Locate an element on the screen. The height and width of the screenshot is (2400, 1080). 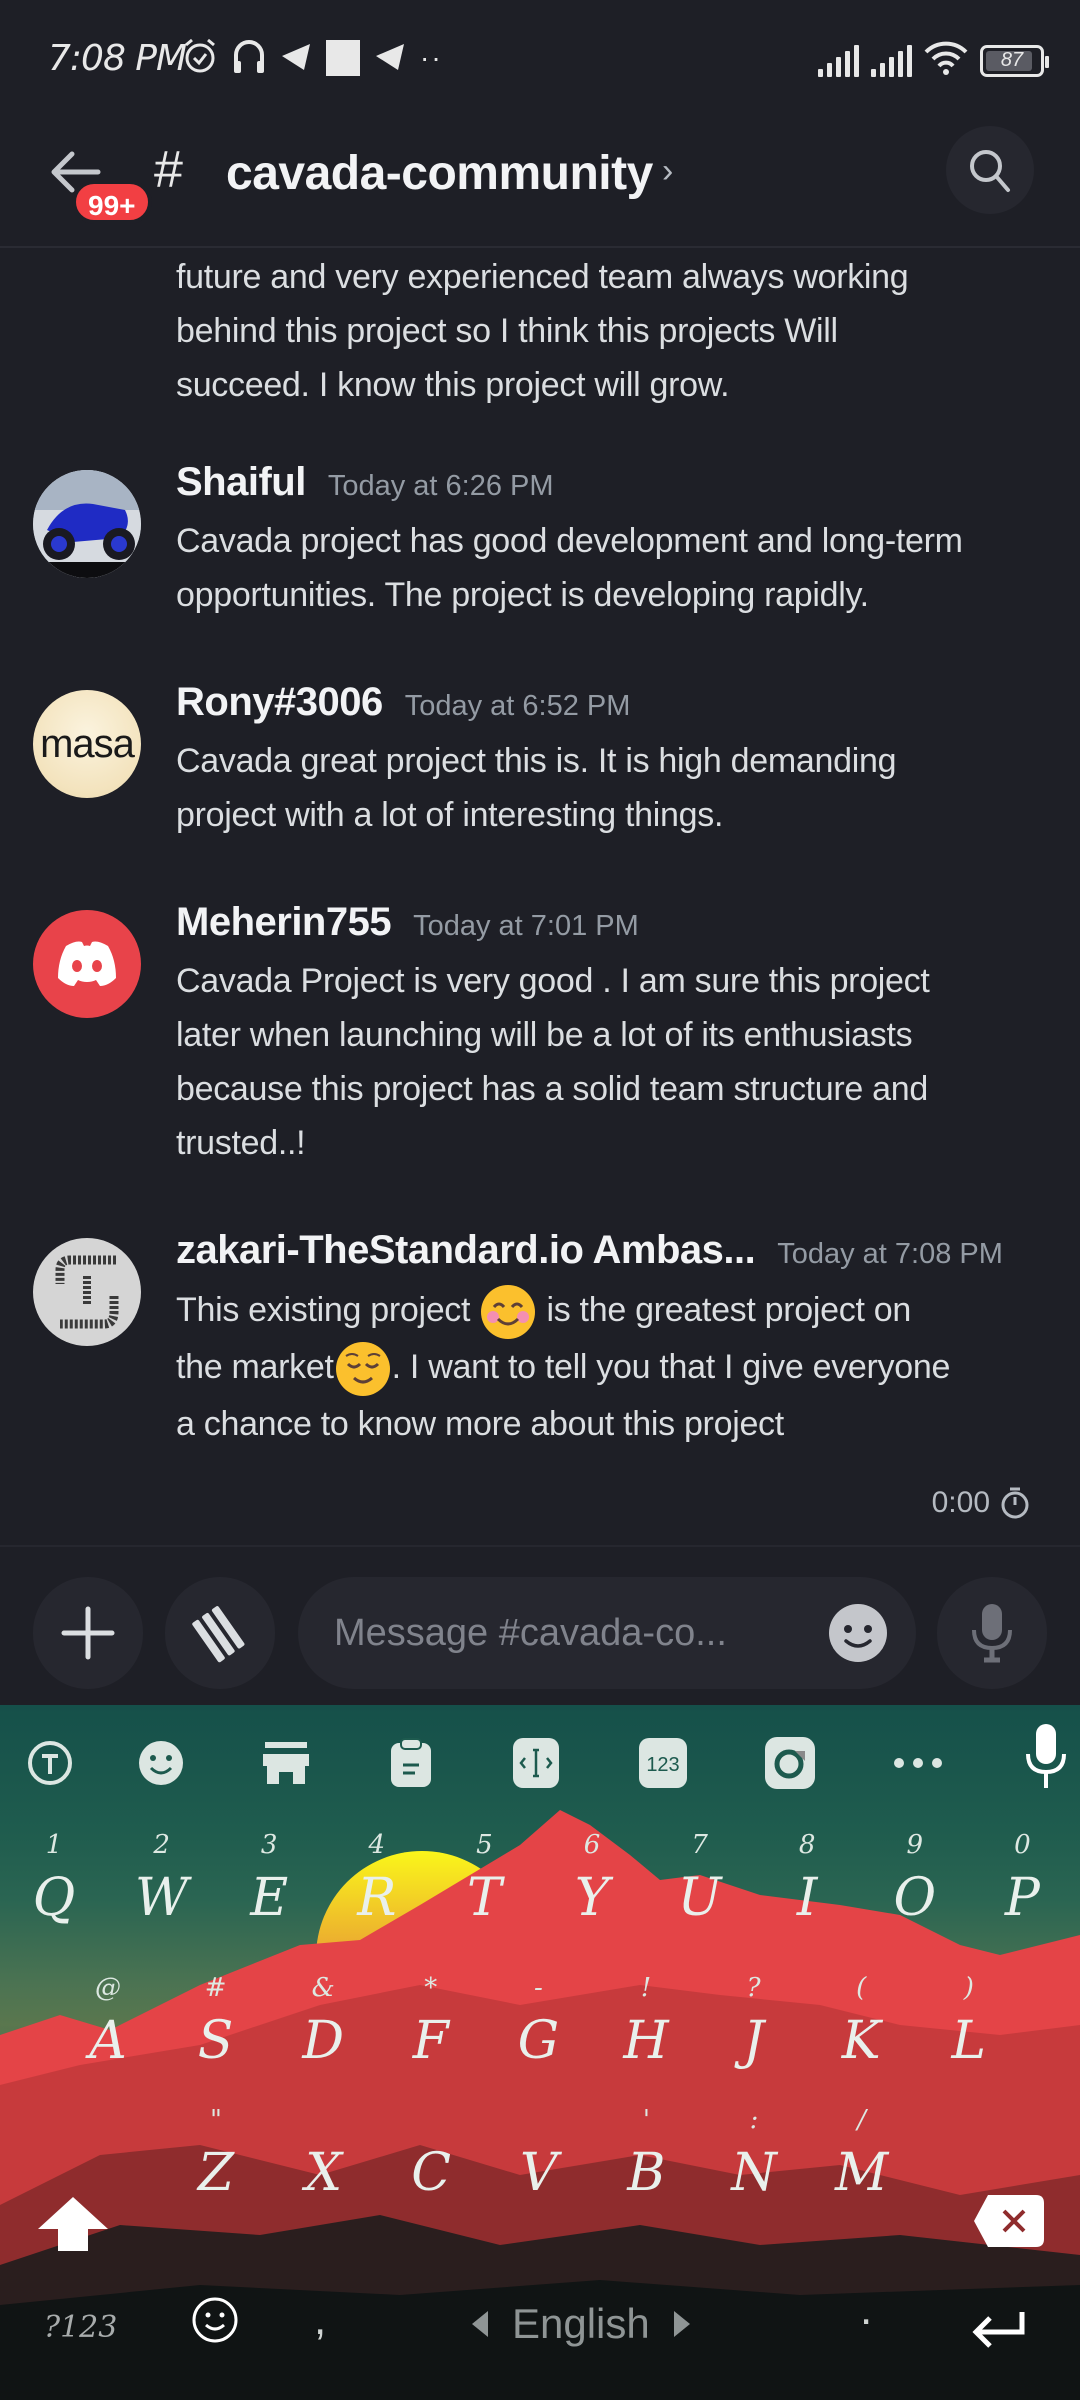
key-d: & D is located at coordinates (323, 2038).